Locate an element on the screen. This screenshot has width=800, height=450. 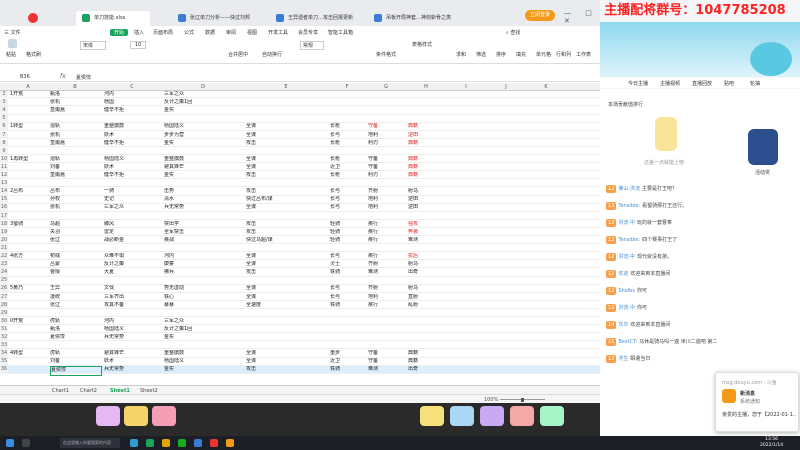
cell-d12: 金实 is located at coordinates (204, 175).